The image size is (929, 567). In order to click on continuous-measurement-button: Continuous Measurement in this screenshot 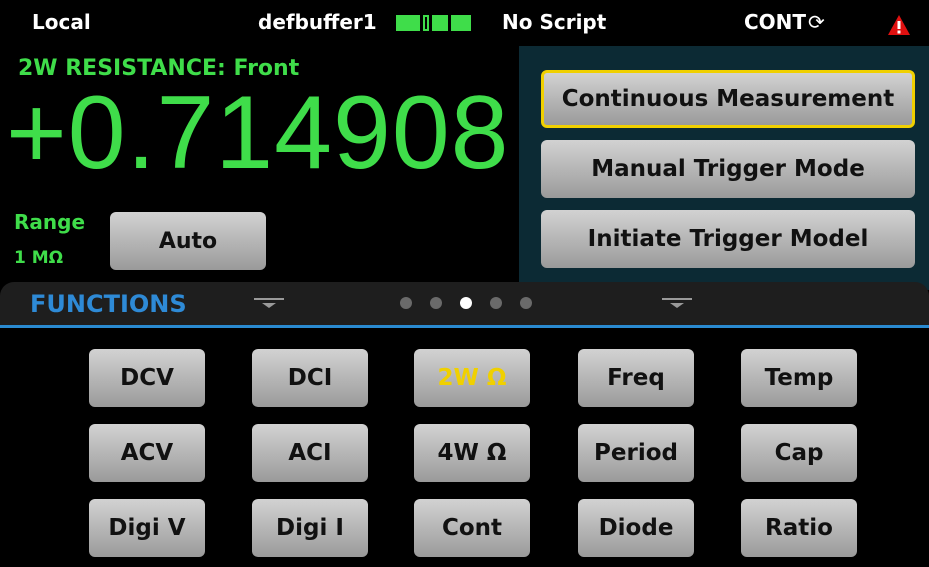, I will do `click(728, 99)`.